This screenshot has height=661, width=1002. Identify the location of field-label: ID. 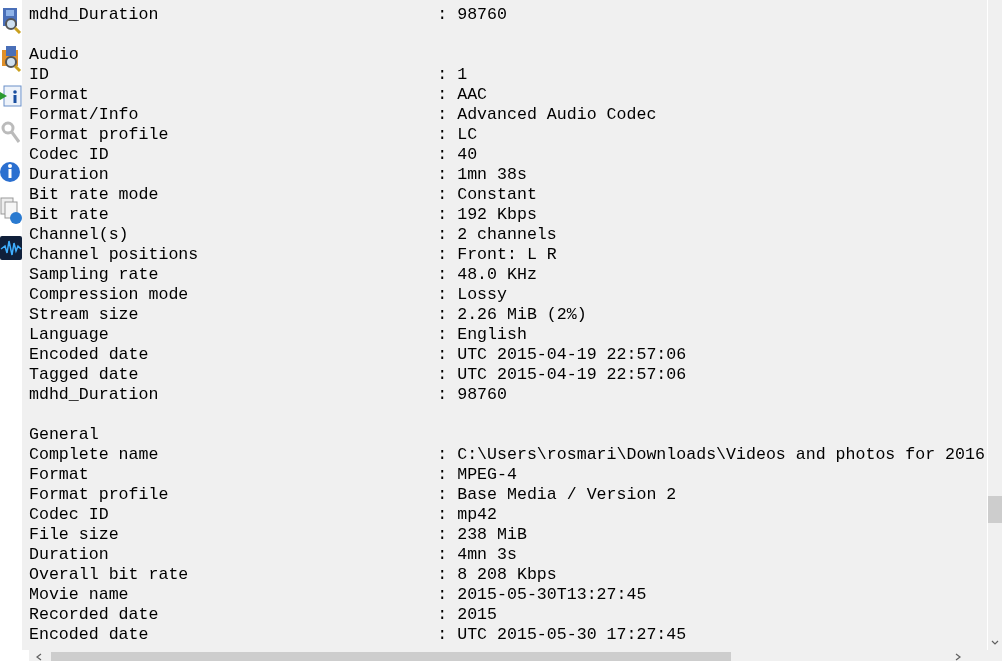
(39, 75).